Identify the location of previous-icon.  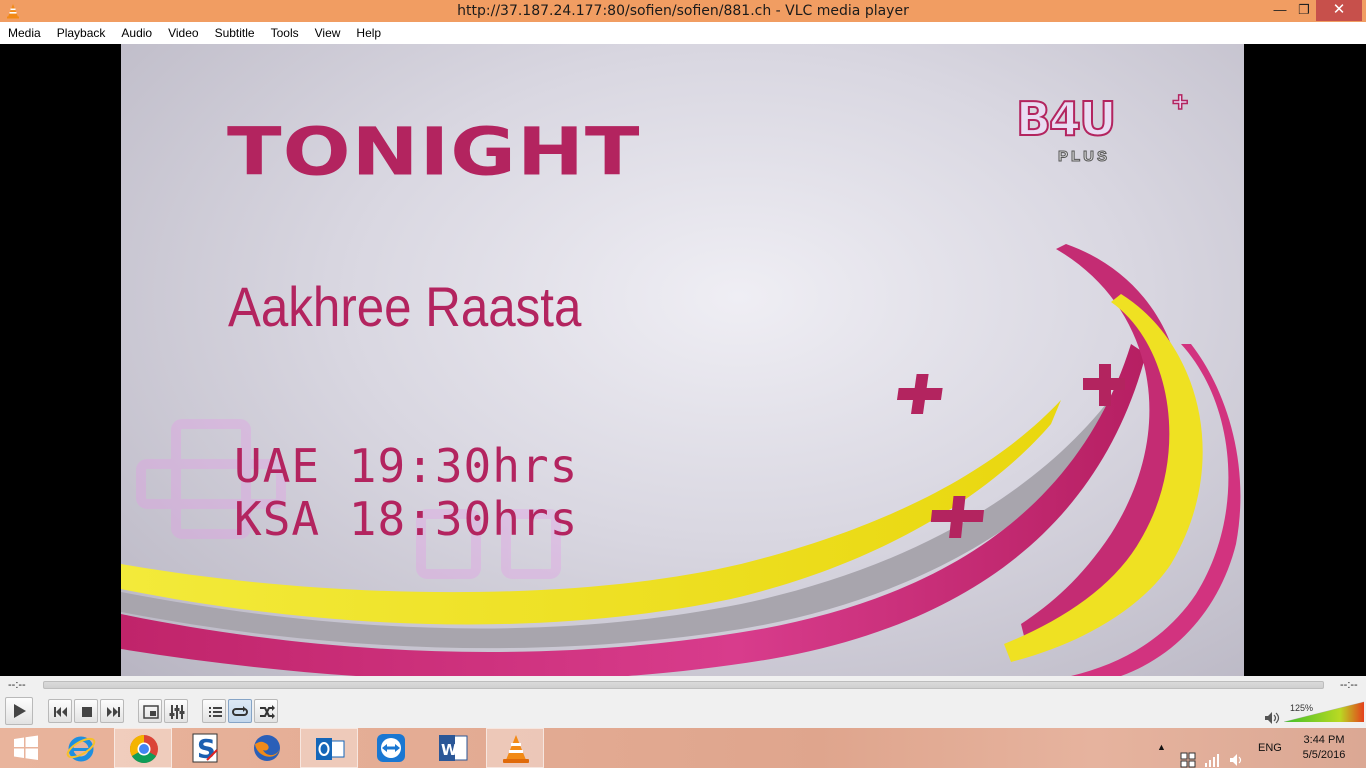
(60, 712).